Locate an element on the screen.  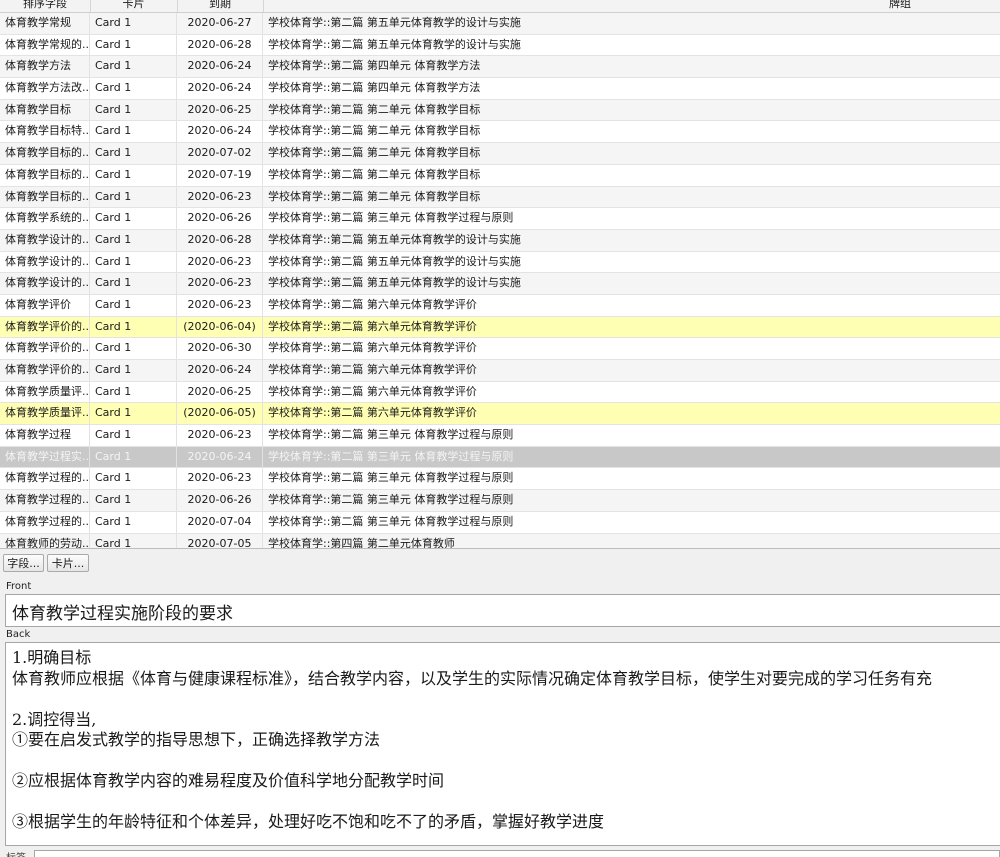
front-field: 体育教学过程实施阶段的要求 is located at coordinates (502, 610).